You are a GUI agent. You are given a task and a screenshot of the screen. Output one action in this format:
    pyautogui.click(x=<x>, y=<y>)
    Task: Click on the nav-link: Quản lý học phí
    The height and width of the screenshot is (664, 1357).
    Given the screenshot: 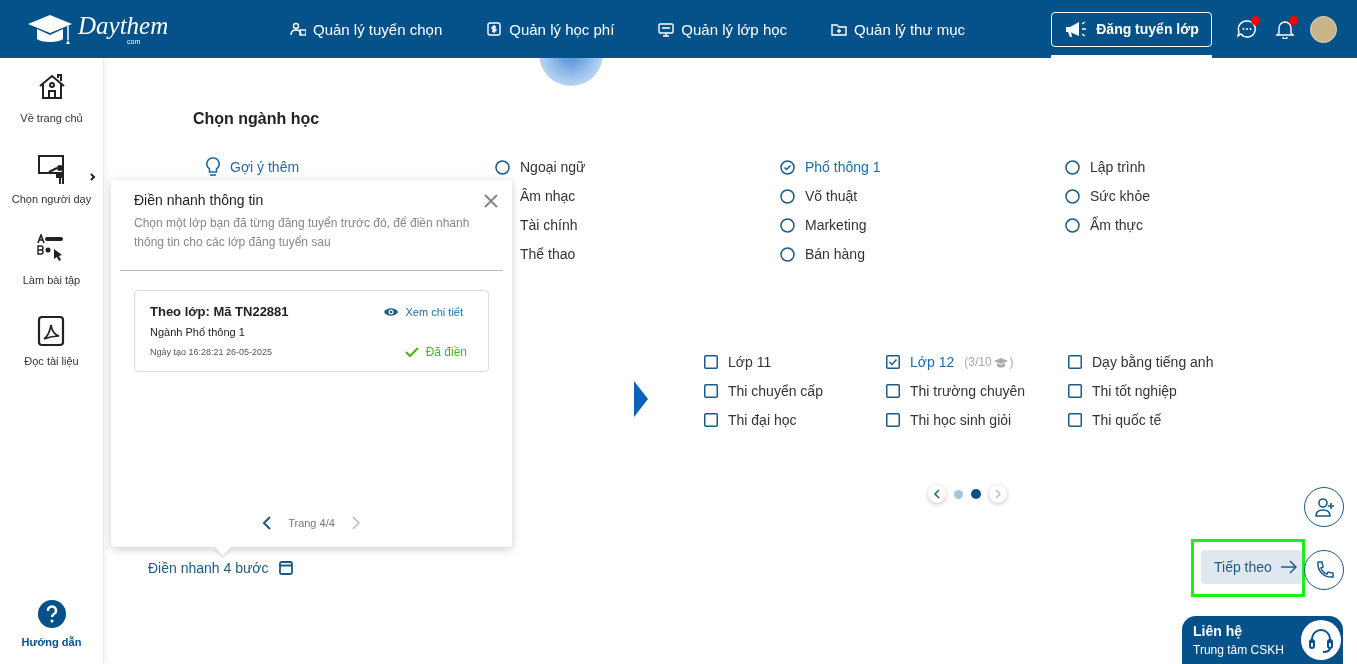 What is the action you would take?
    pyautogui.click(x=550, y=29)
    